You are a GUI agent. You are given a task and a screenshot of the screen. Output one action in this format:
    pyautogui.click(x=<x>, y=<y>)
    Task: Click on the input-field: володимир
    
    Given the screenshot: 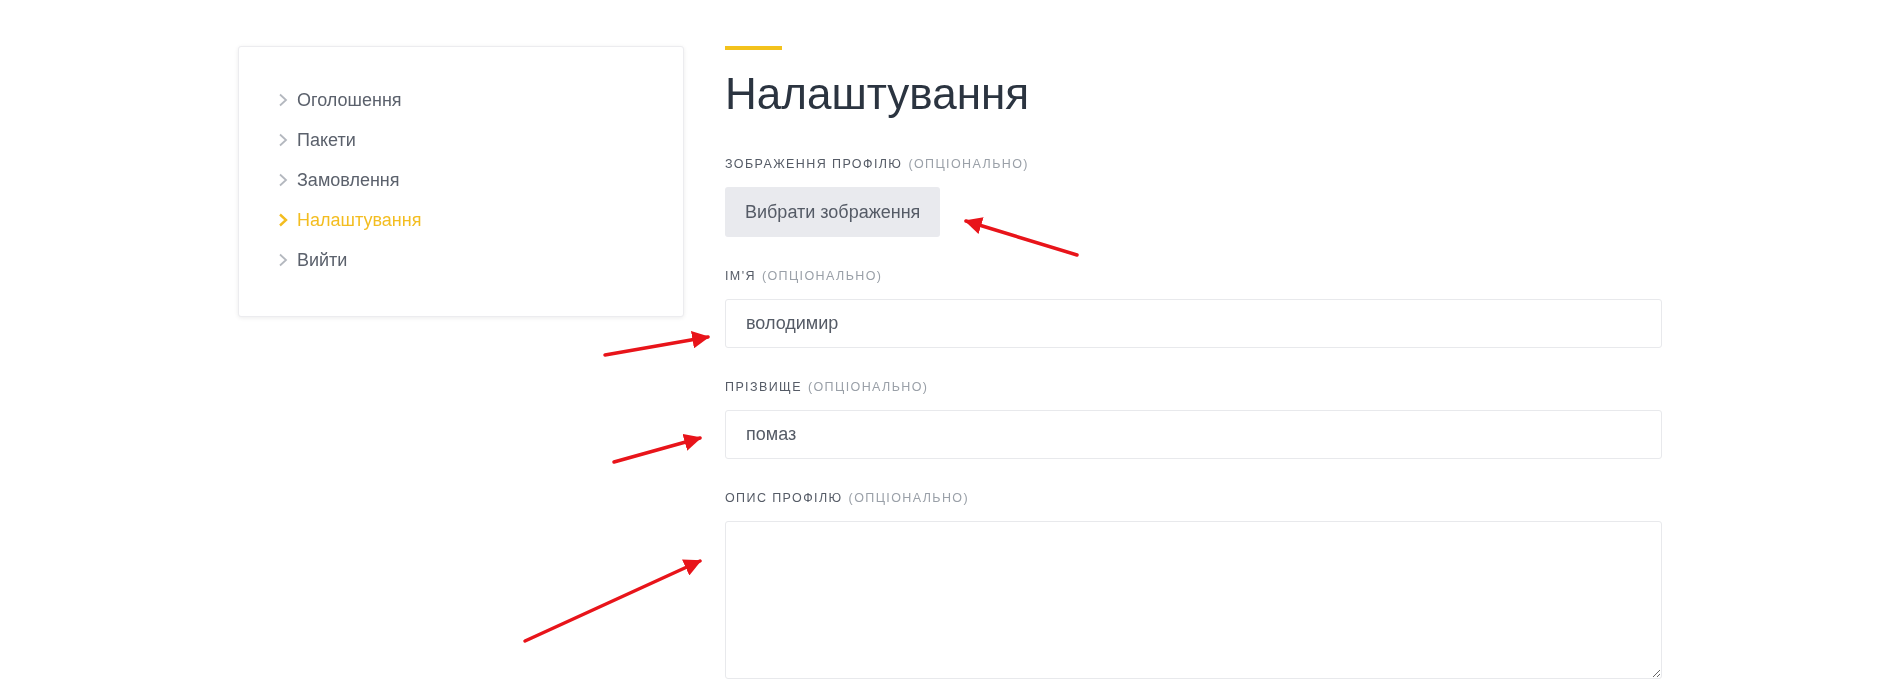 What is the action you would take?
    pyautogui.click(x=1193, y=323)
    